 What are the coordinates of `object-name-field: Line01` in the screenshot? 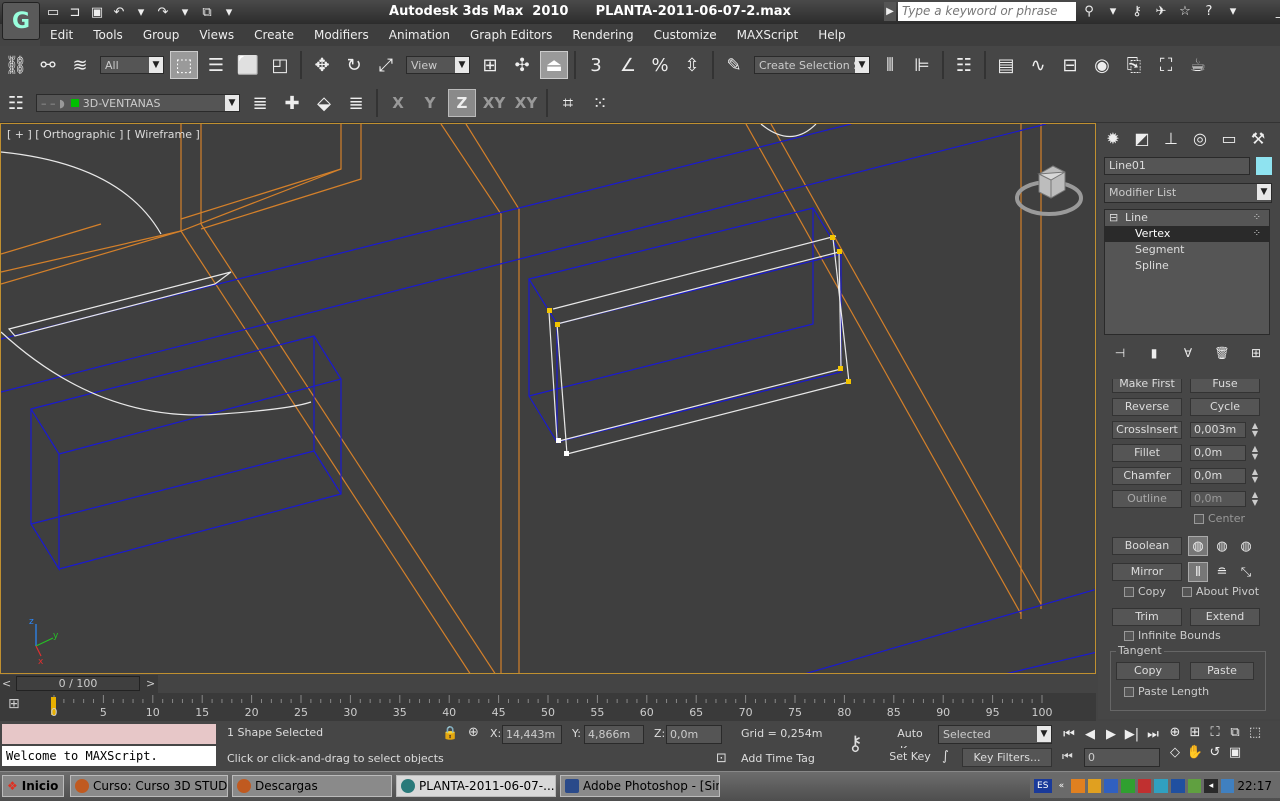 It's located at (1177, 166).